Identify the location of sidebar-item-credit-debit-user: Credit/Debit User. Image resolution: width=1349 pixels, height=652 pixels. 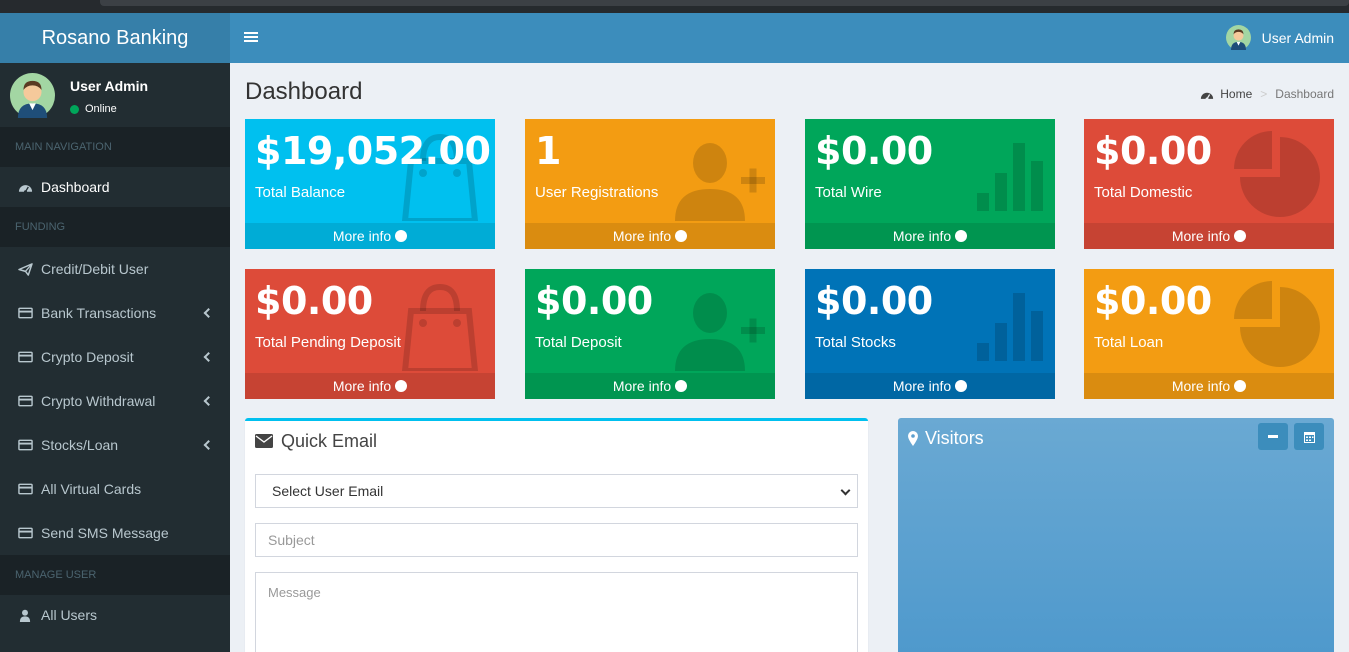
(115, 269).